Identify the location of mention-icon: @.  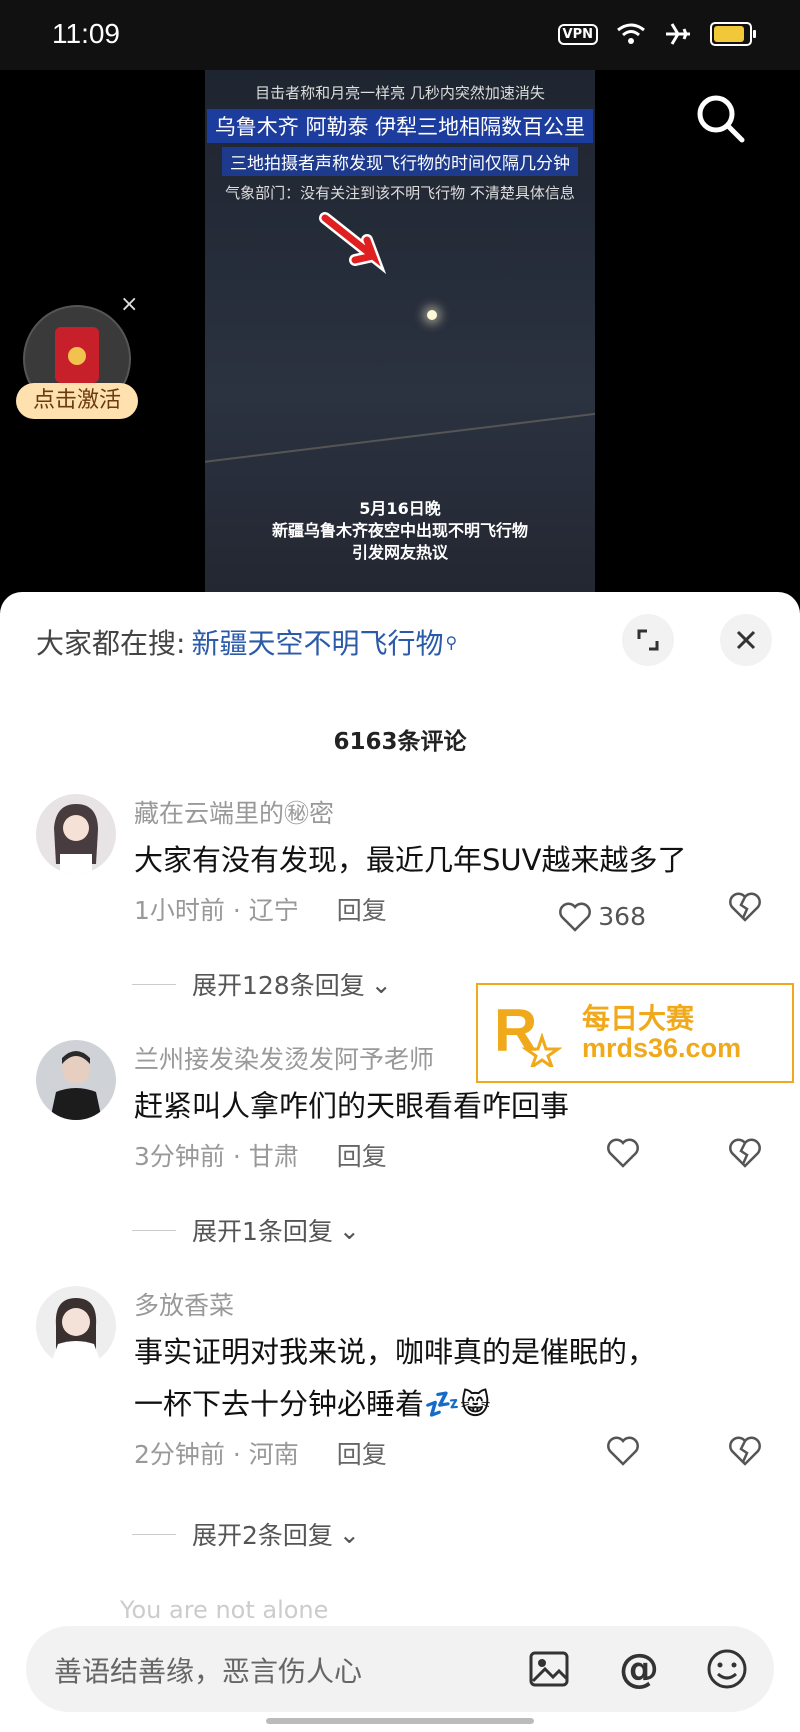
(639, 1669).